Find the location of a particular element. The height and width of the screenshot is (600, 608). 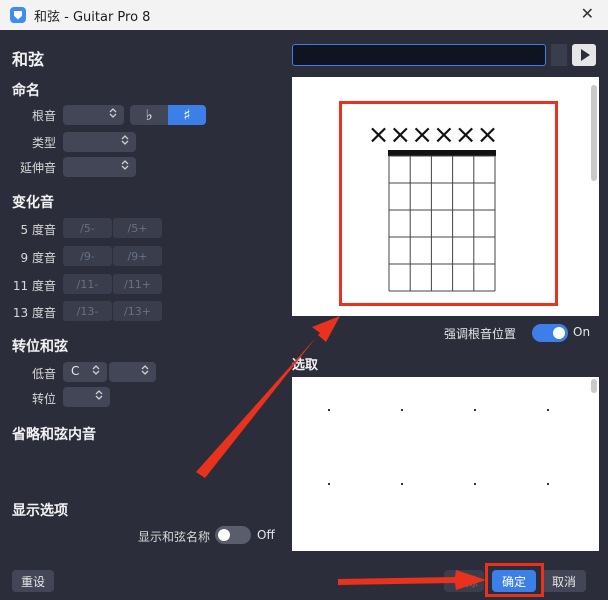

annotation-arrow-ok is located at coordinates (412, 580).